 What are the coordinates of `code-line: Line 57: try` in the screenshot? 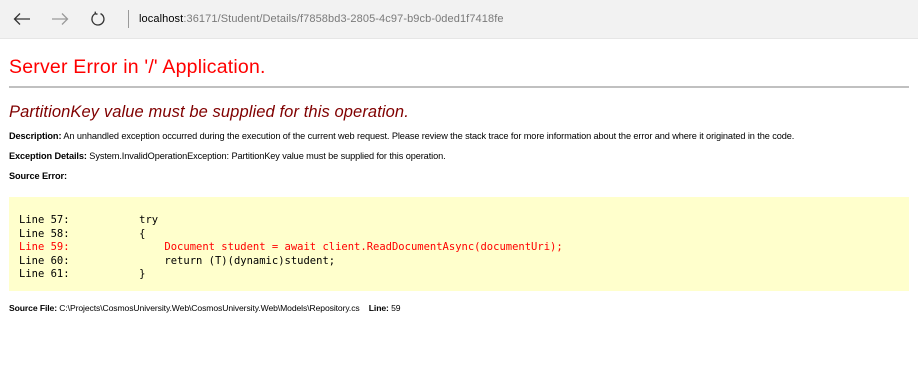 It's located at (464, 221).